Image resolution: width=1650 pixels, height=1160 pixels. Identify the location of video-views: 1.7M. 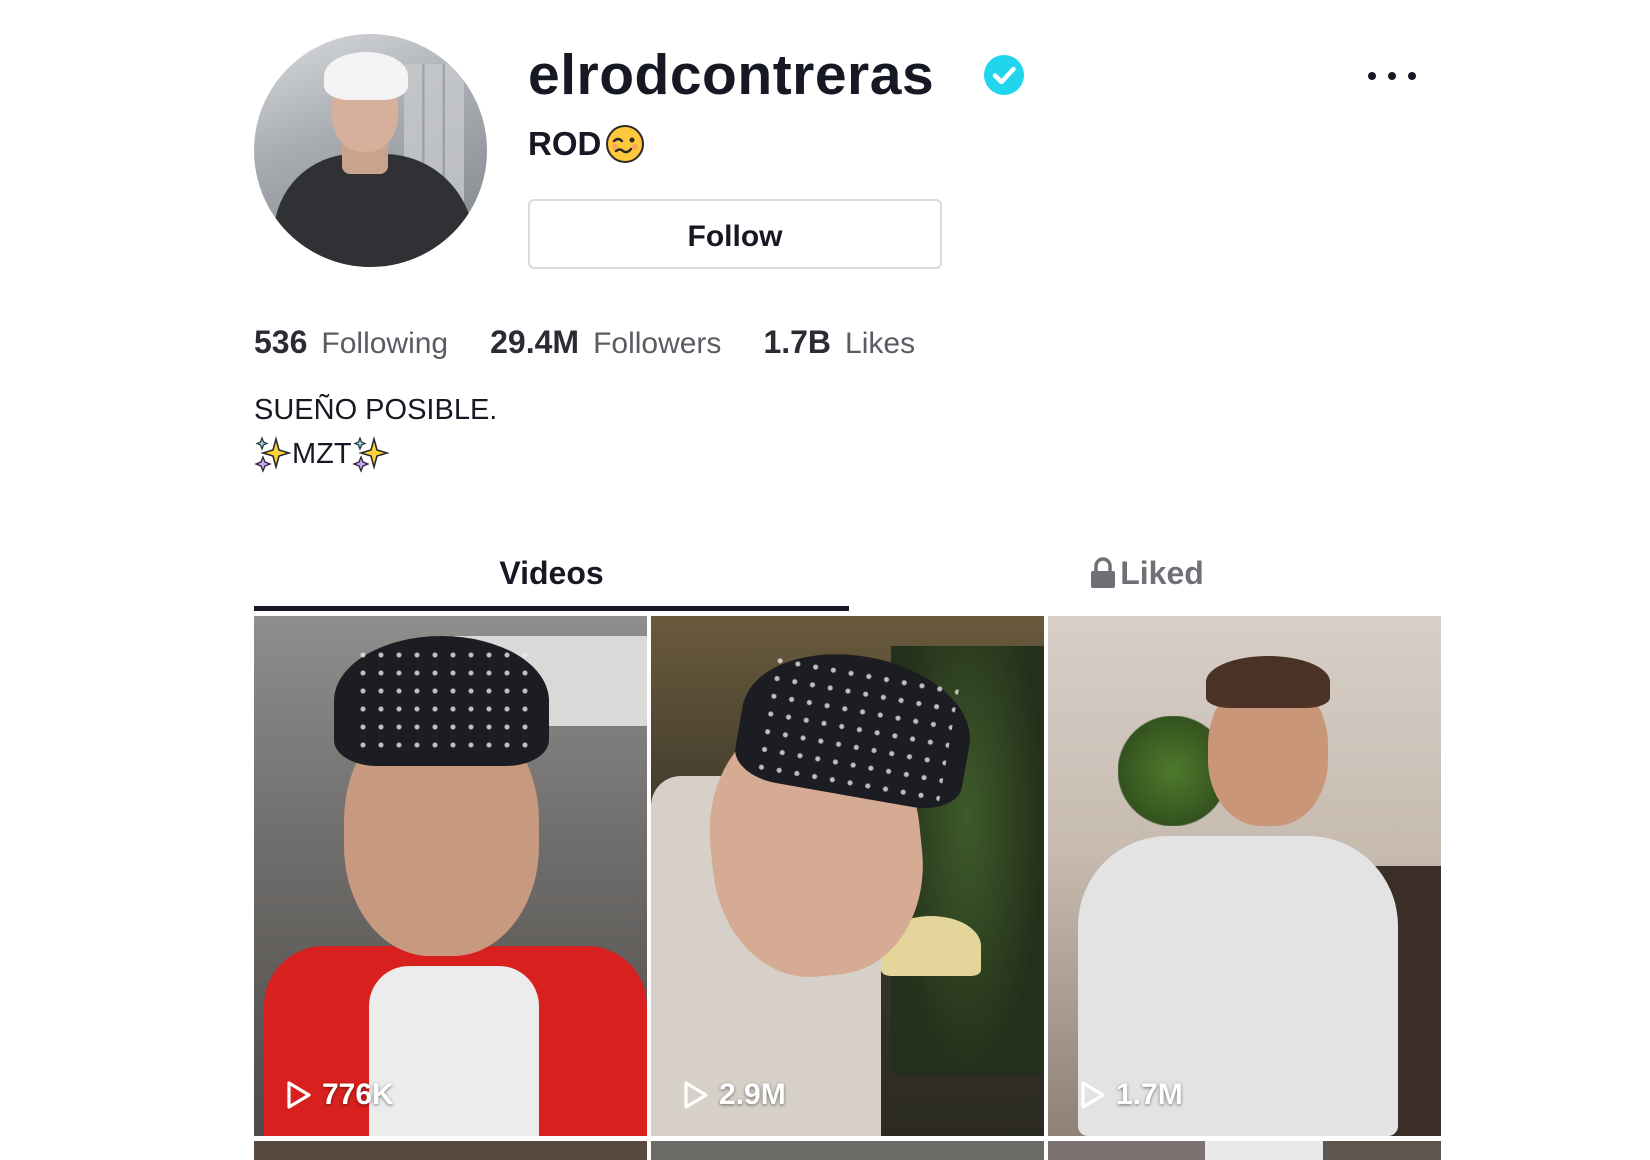
(1130, 1095).